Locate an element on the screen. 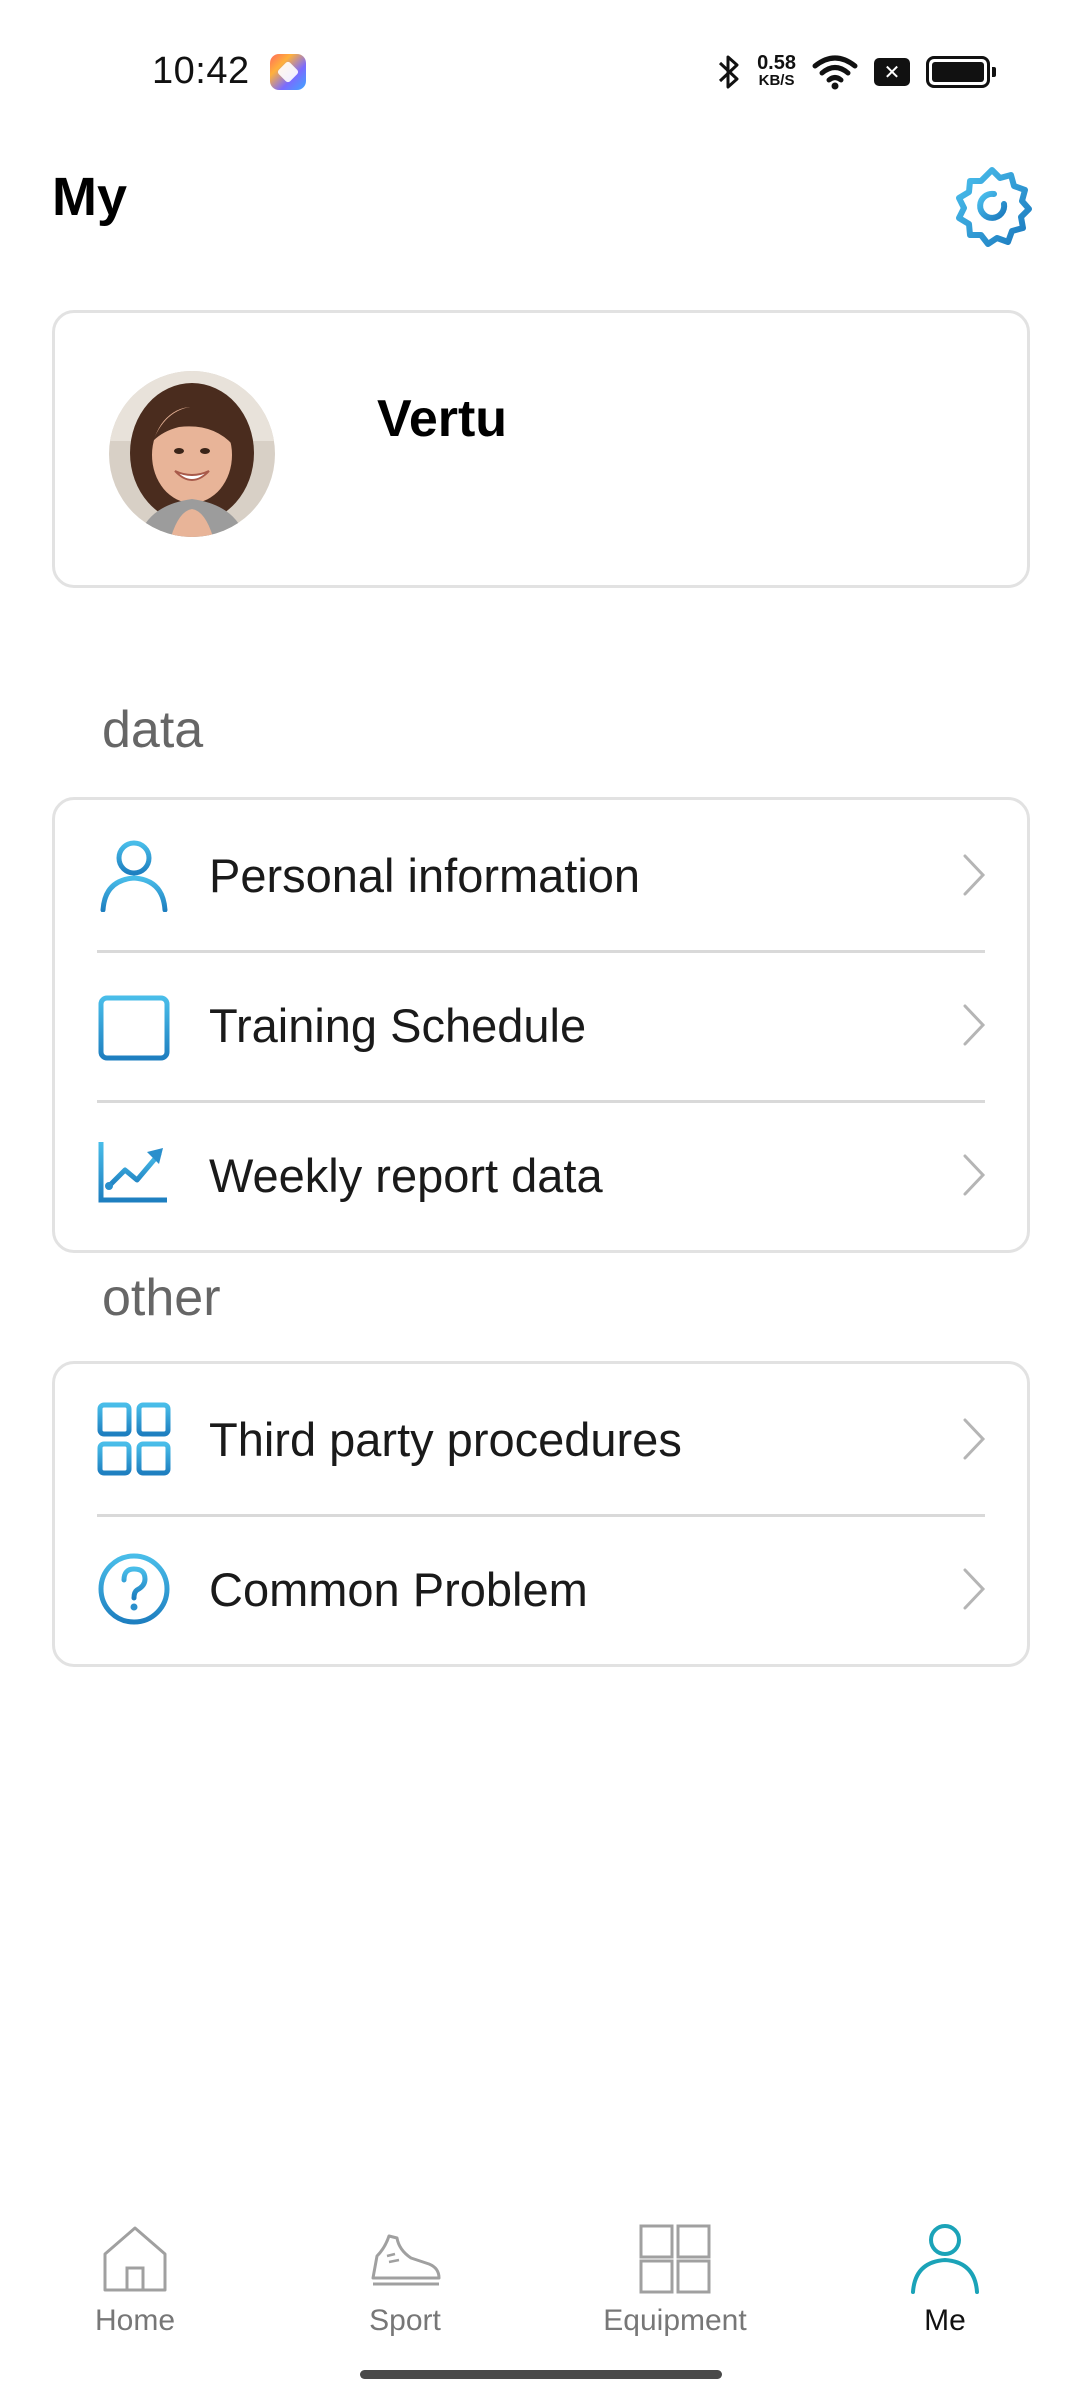  nav-label: Equipment is located at coordinates (675, 2320).